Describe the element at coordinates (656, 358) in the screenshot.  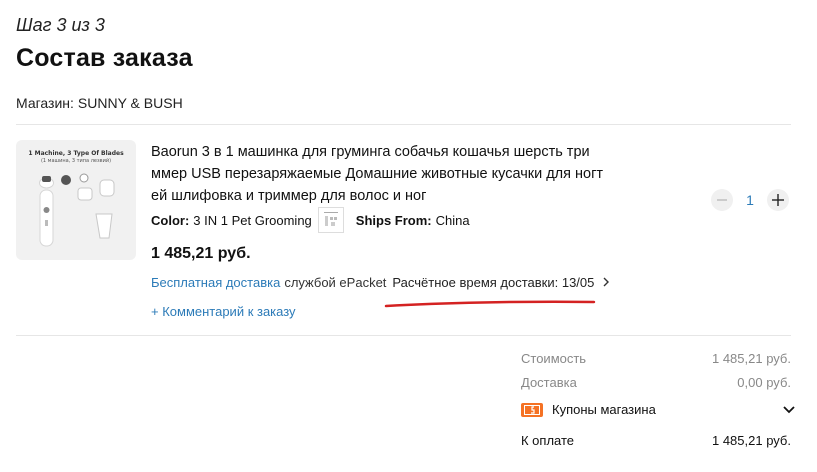
I see `cost-row: Стоимость 1 485,21 руб.` at that location.